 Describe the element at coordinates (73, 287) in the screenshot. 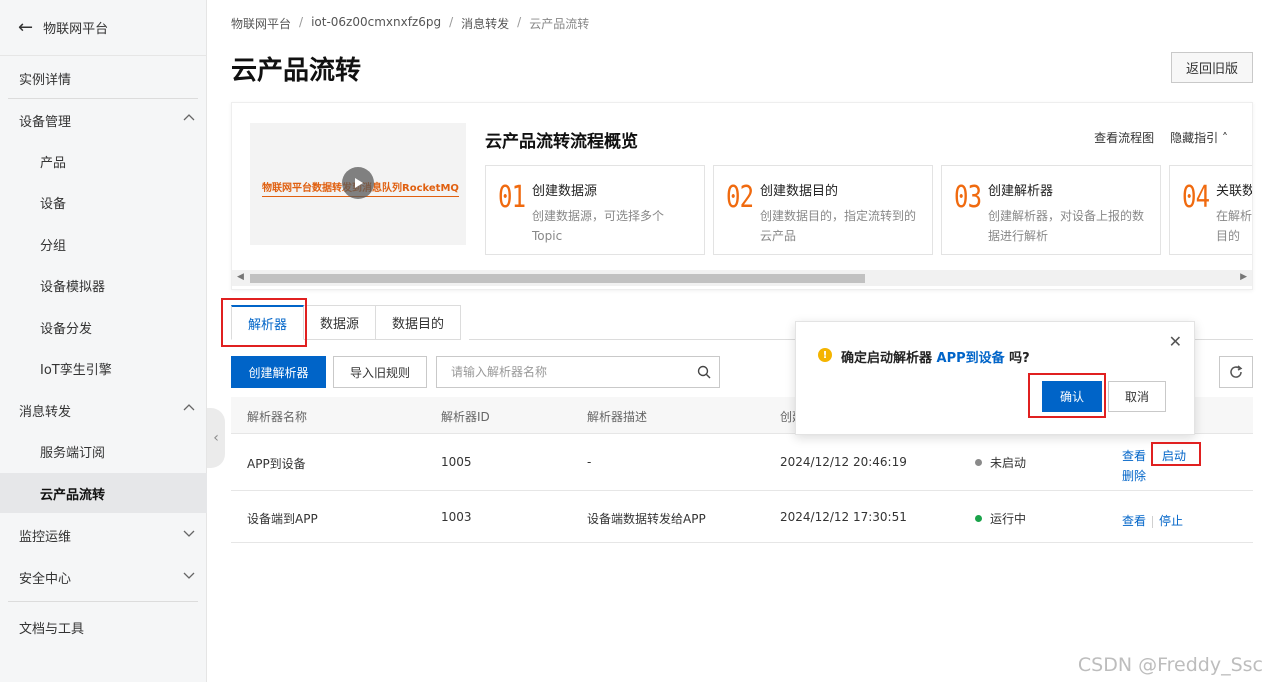

I see `sidebar-item-label: 设备模拟器` at that location.